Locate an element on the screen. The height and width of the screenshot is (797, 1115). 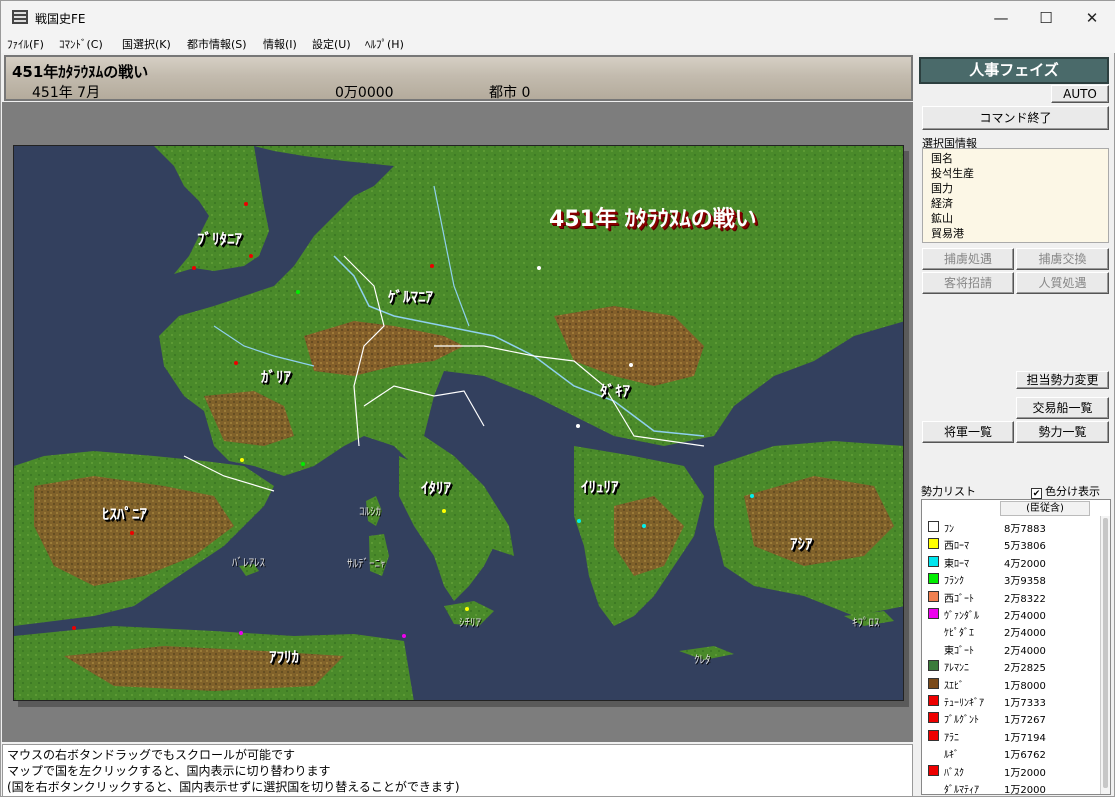
menu-info: 情報(I) is located at coordinates (280, 44).